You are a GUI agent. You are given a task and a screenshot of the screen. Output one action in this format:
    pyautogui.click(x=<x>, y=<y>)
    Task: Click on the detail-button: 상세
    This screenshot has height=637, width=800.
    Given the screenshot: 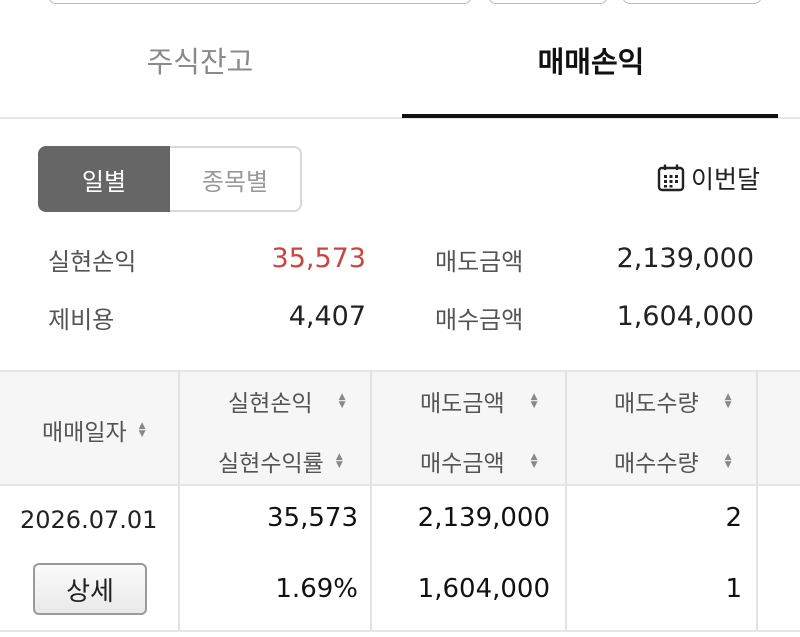 What is the action you would take?
    pyautogui.click(x=90, y=589)
    